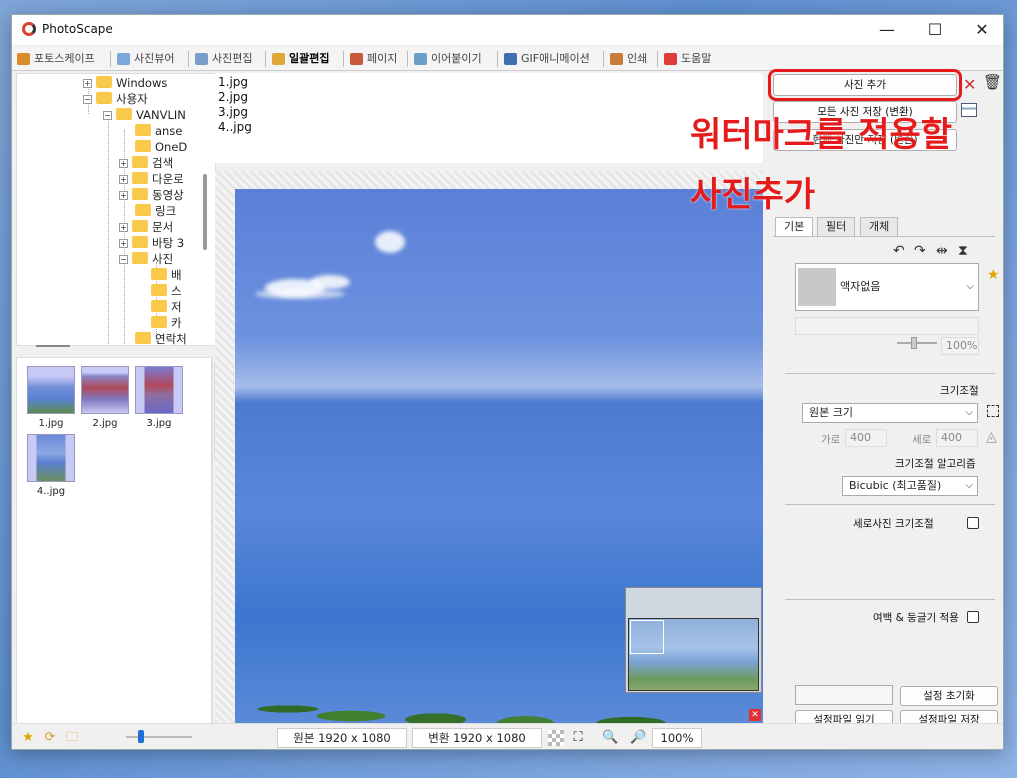 The width and height of the screenshot is (1017, 778). I want to click on star-icon: ★, so click(993, 275).